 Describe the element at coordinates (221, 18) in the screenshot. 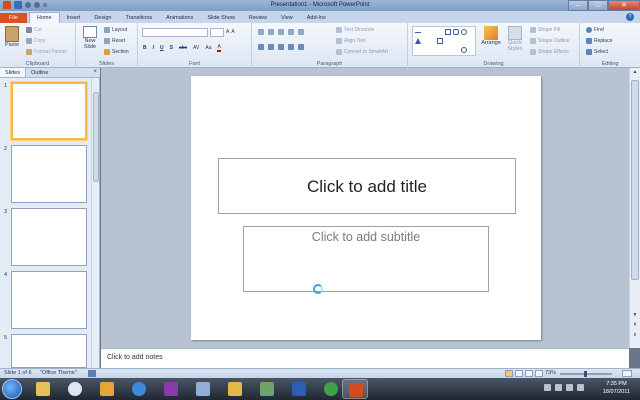

I see `tab-slide-show: Slide Show` at that location.